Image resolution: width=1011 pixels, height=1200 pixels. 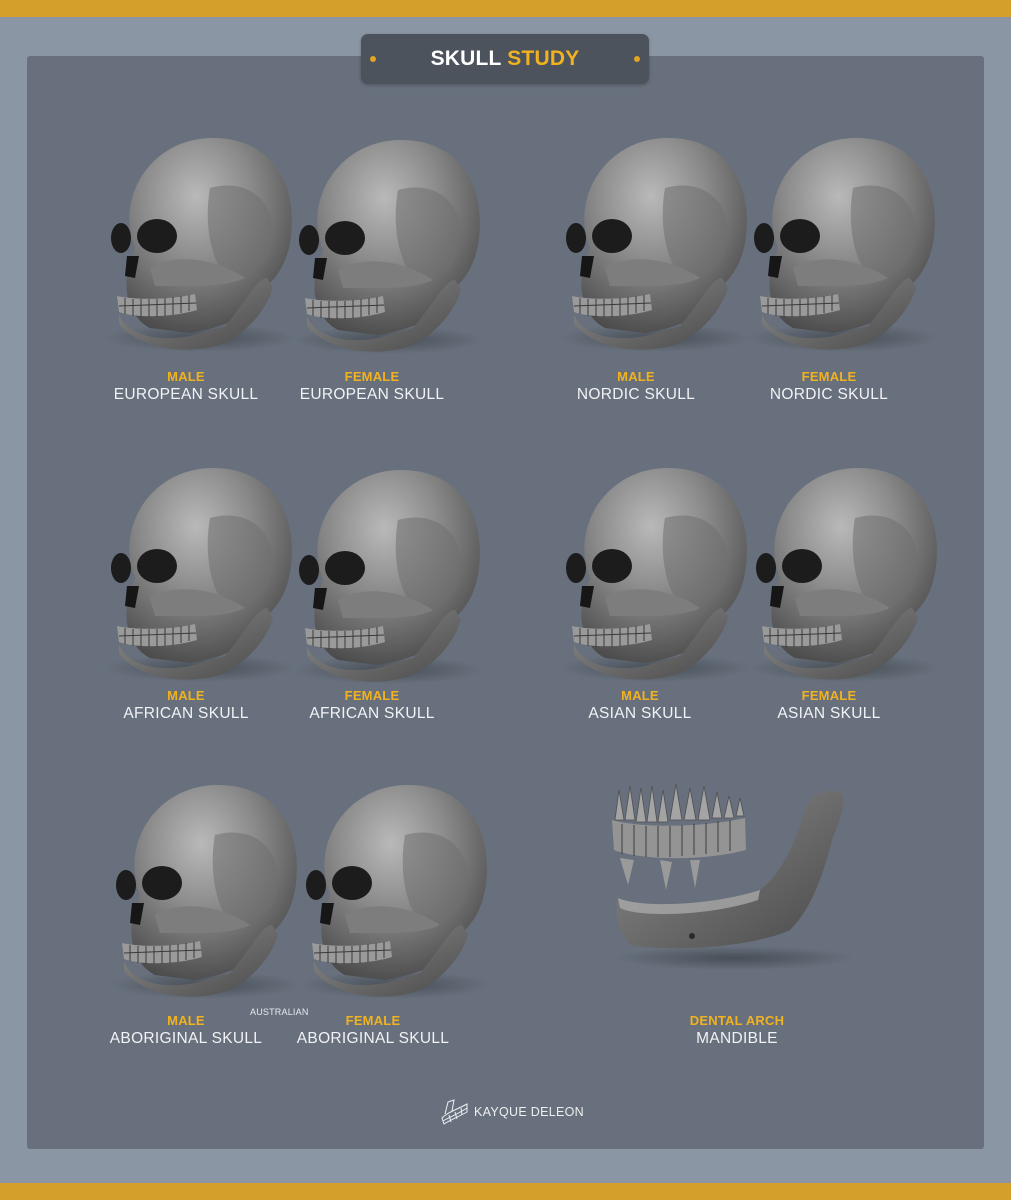 What do you see at coordinates (543, 58) in the screenshot?
I see `title-word-2: STUDY` at bounding box center [543, 58].